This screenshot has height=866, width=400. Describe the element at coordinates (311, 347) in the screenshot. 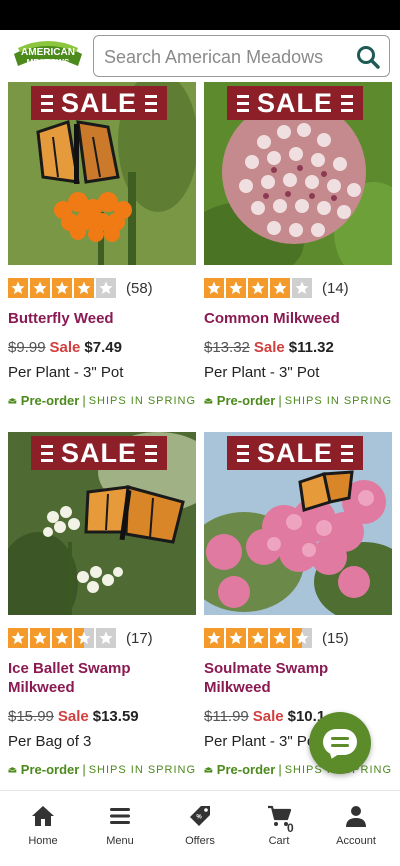

I see `sale-price: $11.32` at that location.